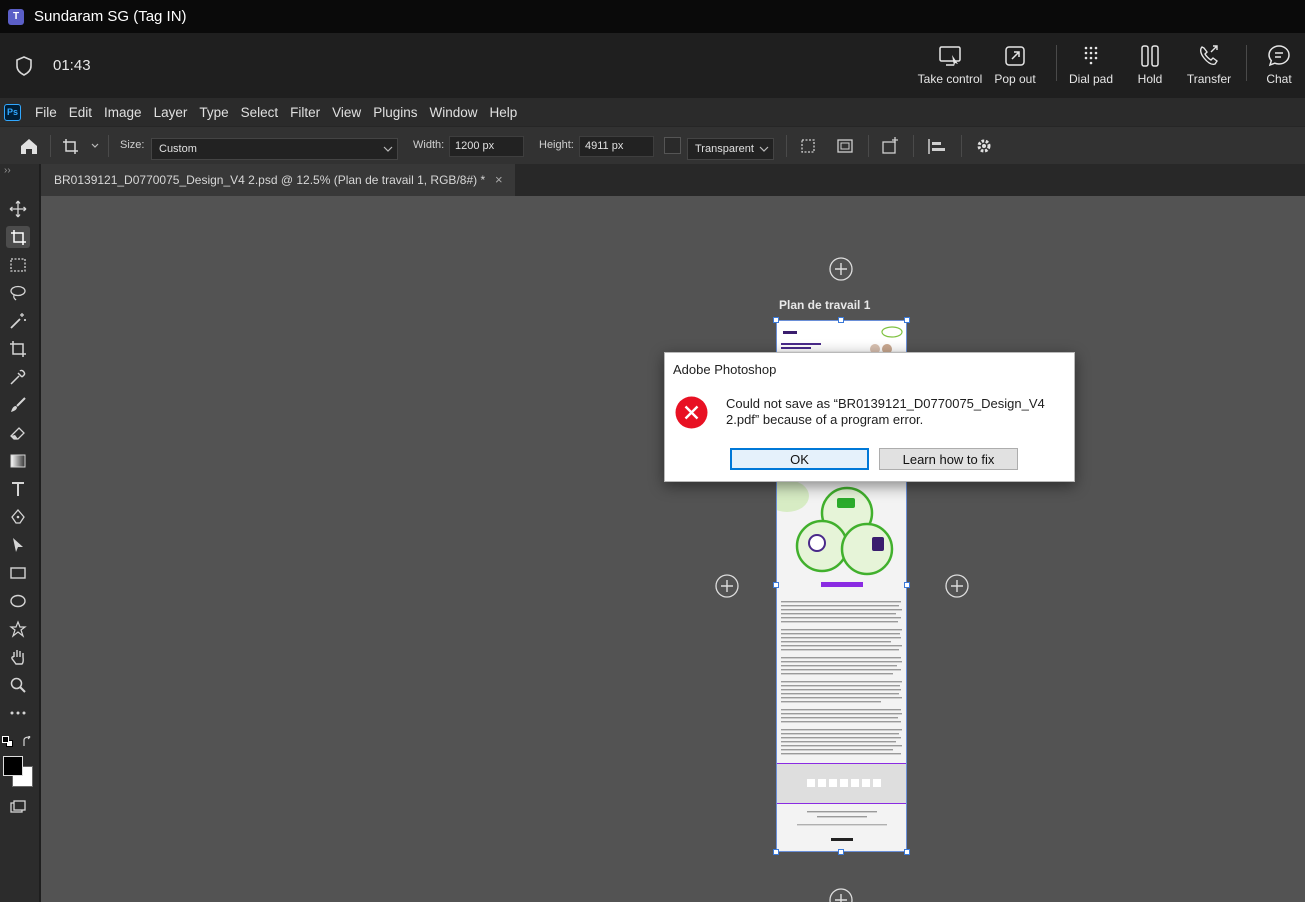 The image size is (1305, 902). I want to click on resize-handle-s, so click(841, 852).